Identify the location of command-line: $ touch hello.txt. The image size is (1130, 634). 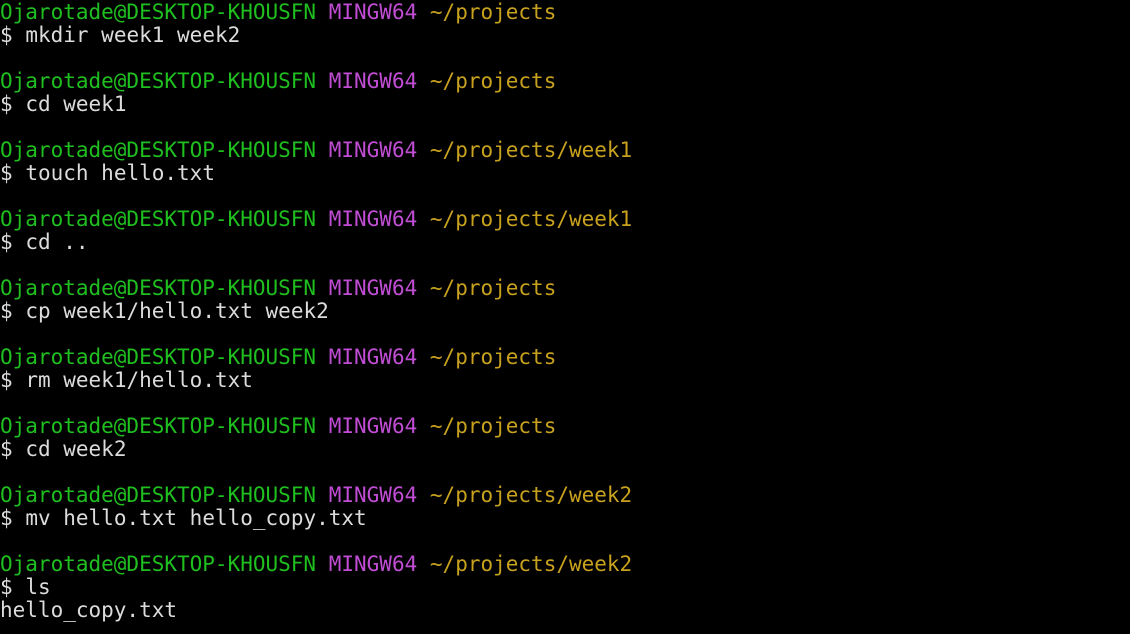
(565, 173).